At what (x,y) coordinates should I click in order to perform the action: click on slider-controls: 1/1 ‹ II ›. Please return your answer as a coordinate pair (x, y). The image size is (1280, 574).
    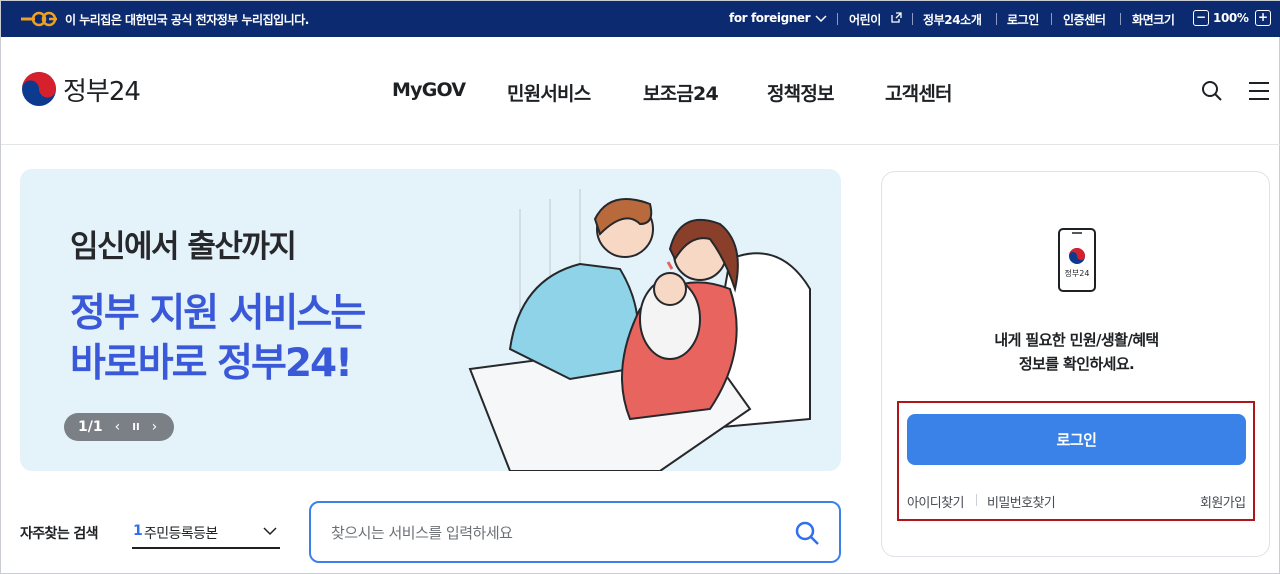
    Looking at the image, I should click on (119, 427).